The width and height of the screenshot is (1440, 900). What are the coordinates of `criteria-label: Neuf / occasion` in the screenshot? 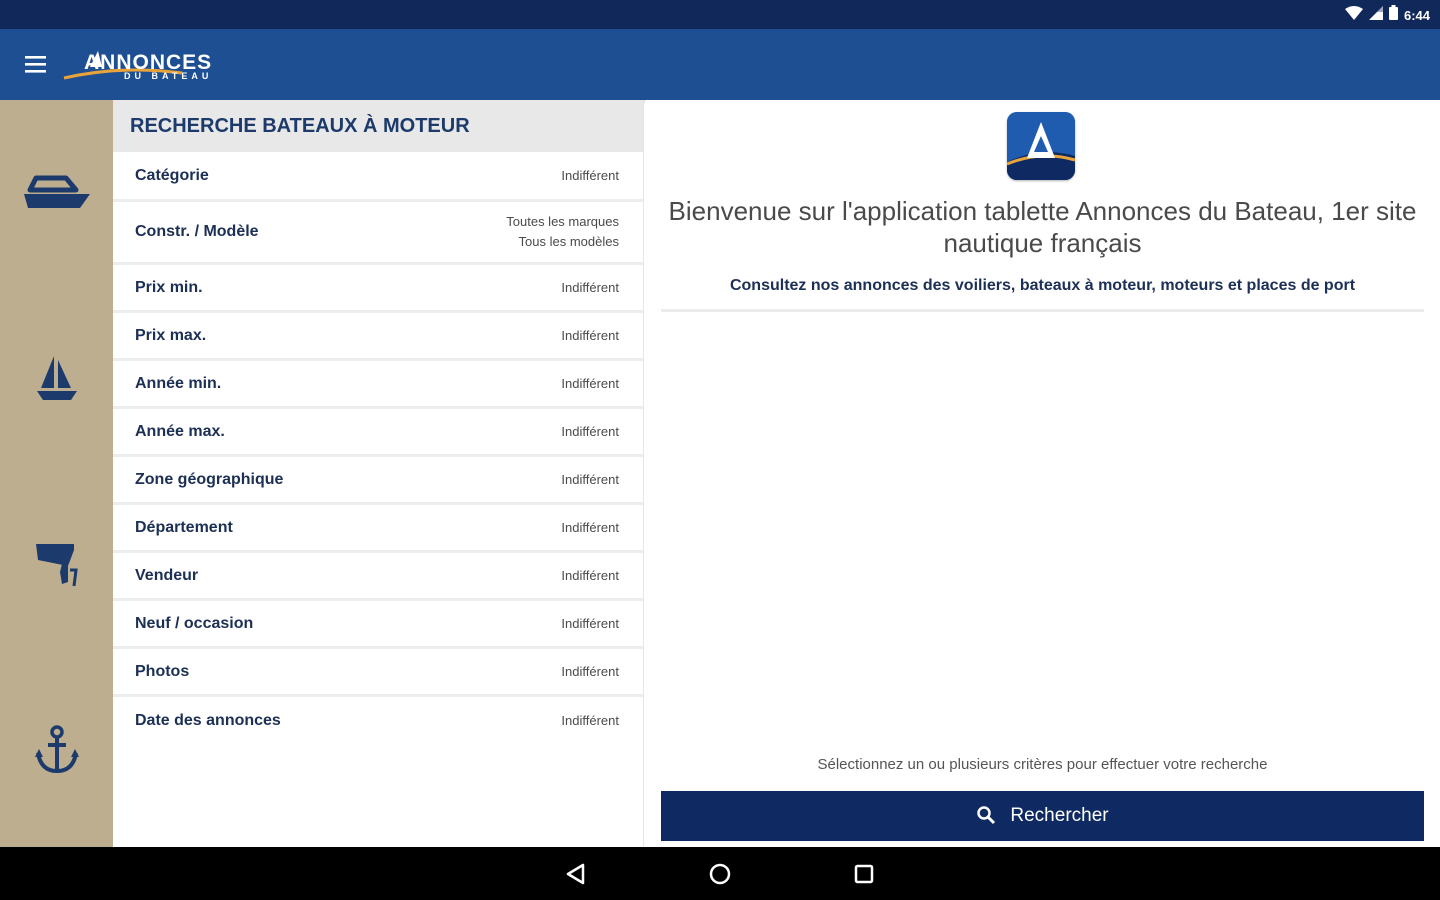 It's located at (194, 623).